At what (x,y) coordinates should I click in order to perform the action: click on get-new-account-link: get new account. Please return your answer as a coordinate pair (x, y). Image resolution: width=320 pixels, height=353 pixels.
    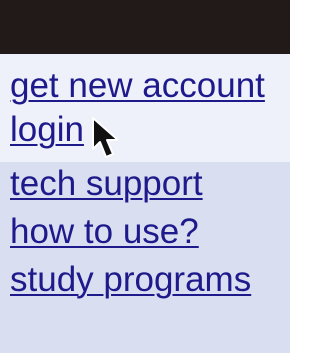
    Looking at the image, I should click on (137, 86).